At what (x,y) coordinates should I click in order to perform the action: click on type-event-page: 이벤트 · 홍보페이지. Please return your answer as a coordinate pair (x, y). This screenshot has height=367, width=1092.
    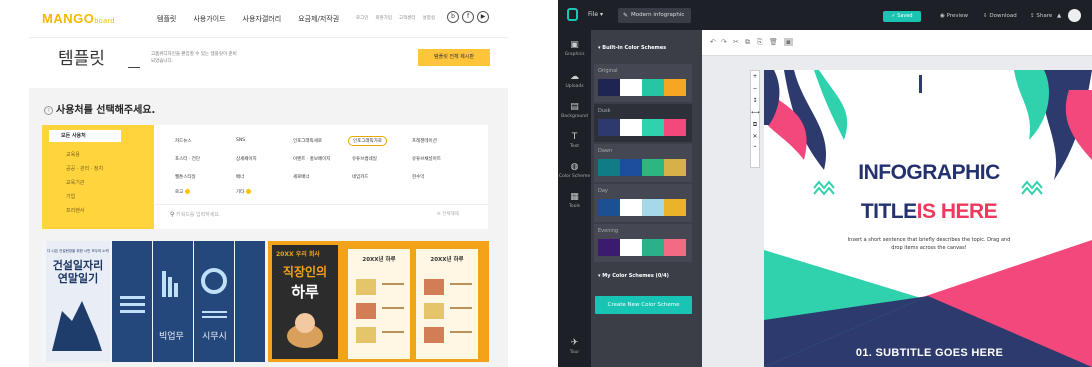
    Looking at the image, I should click on (311, 159).